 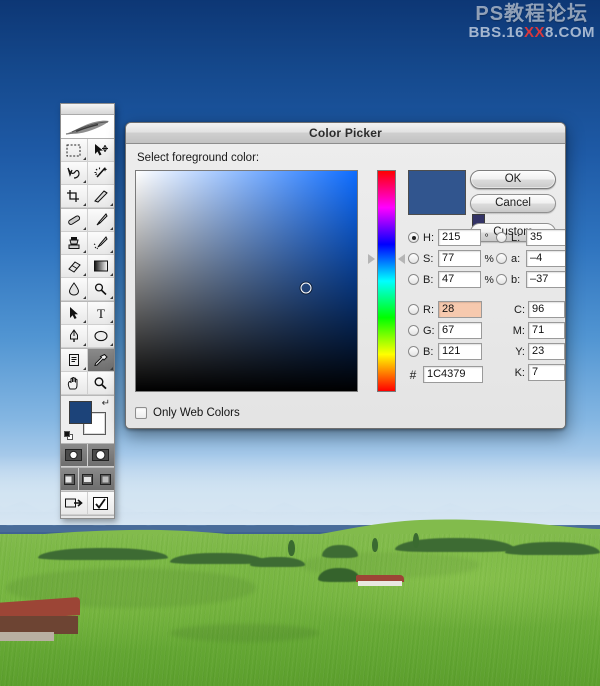 I want to click on black-row: K: 7 %, so click(x=530, y=372).